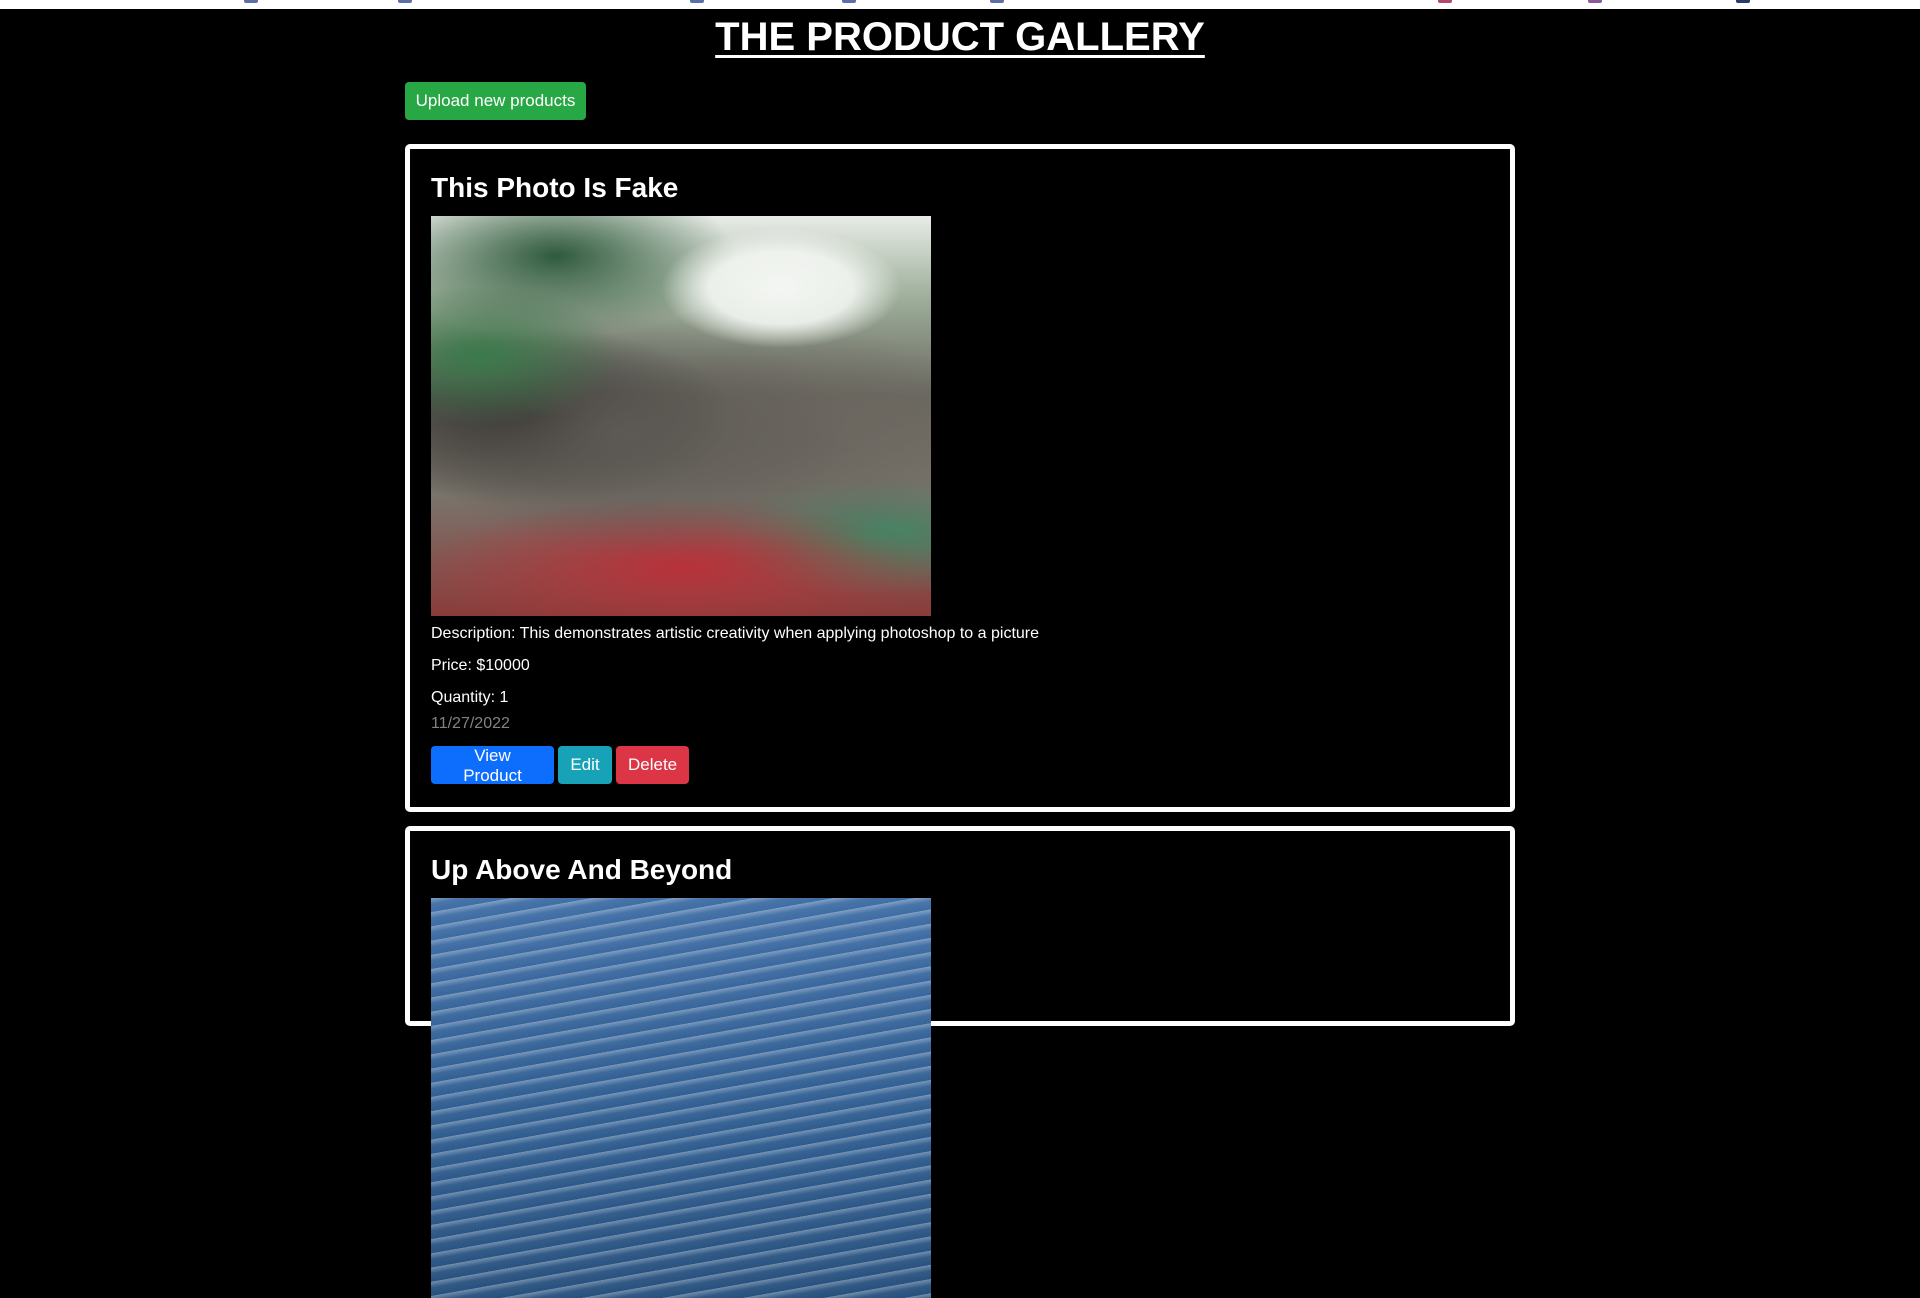 The height and width of the screenshot is (1298, 1920). What do you see at coordinates (652, 765) in the screenshot?
I see `delete-button: Delete` at bounding box center [652, 765].